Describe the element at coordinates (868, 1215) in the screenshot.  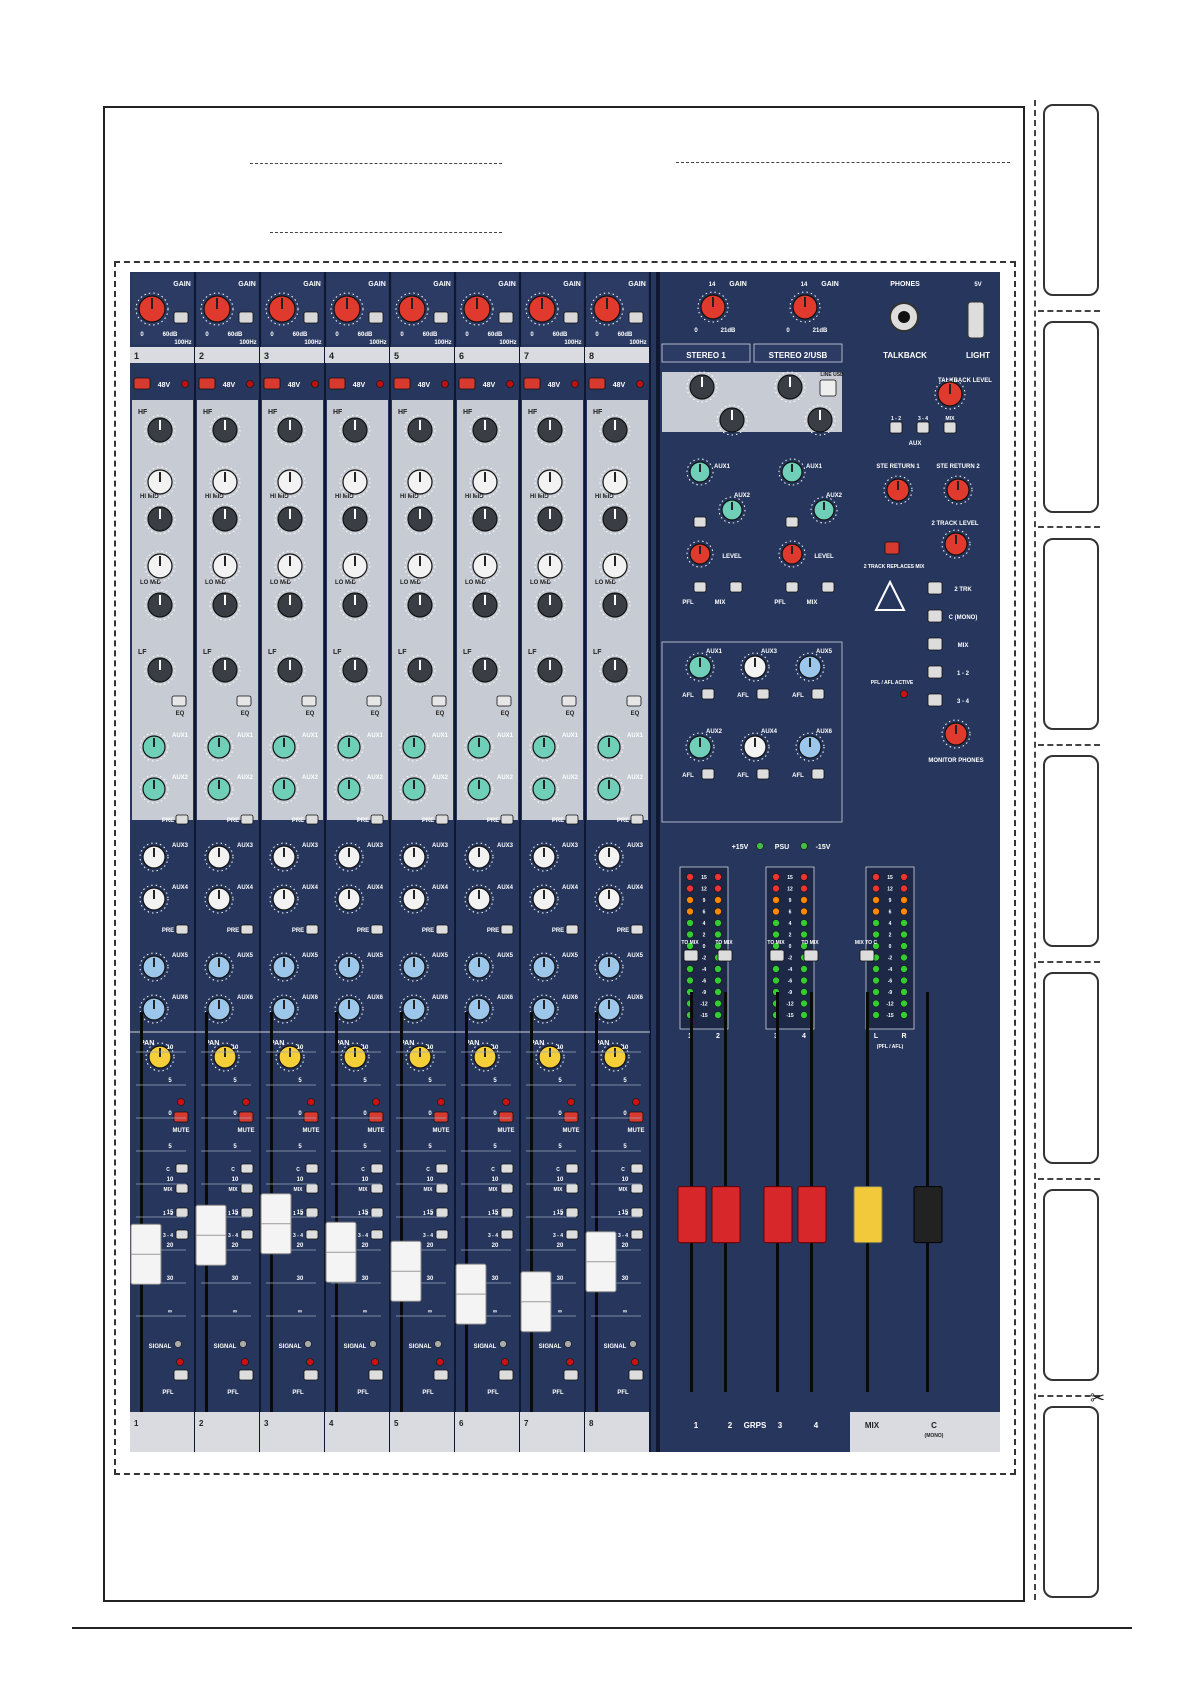
I see `mix-fader-cap` at that location.